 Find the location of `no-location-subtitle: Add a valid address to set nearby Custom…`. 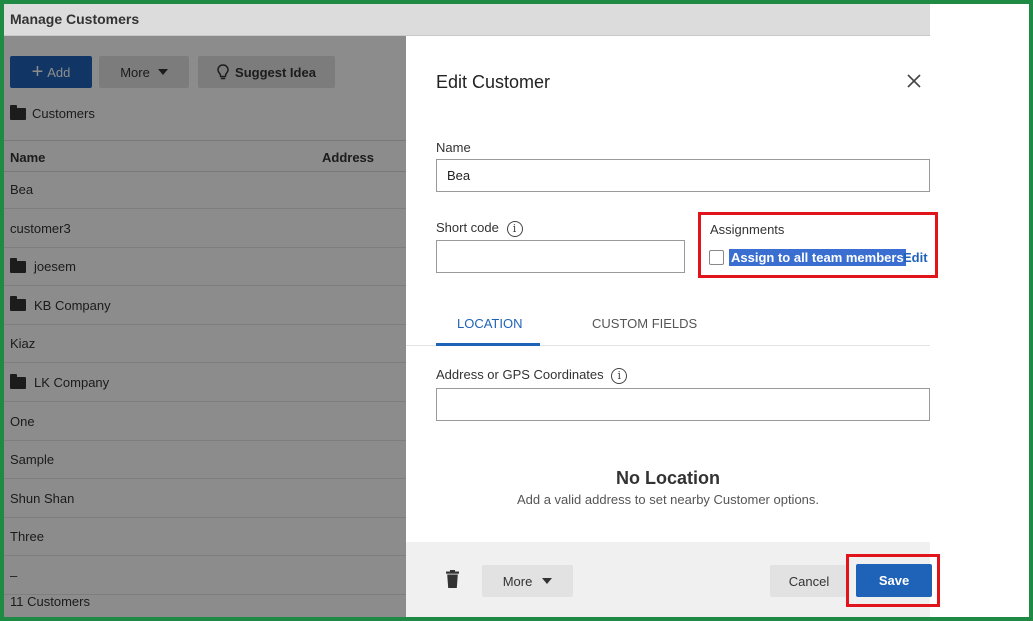

no-location-subtitle: Add a valid address to set nearby Custom… is located at coordinates (668, 499).